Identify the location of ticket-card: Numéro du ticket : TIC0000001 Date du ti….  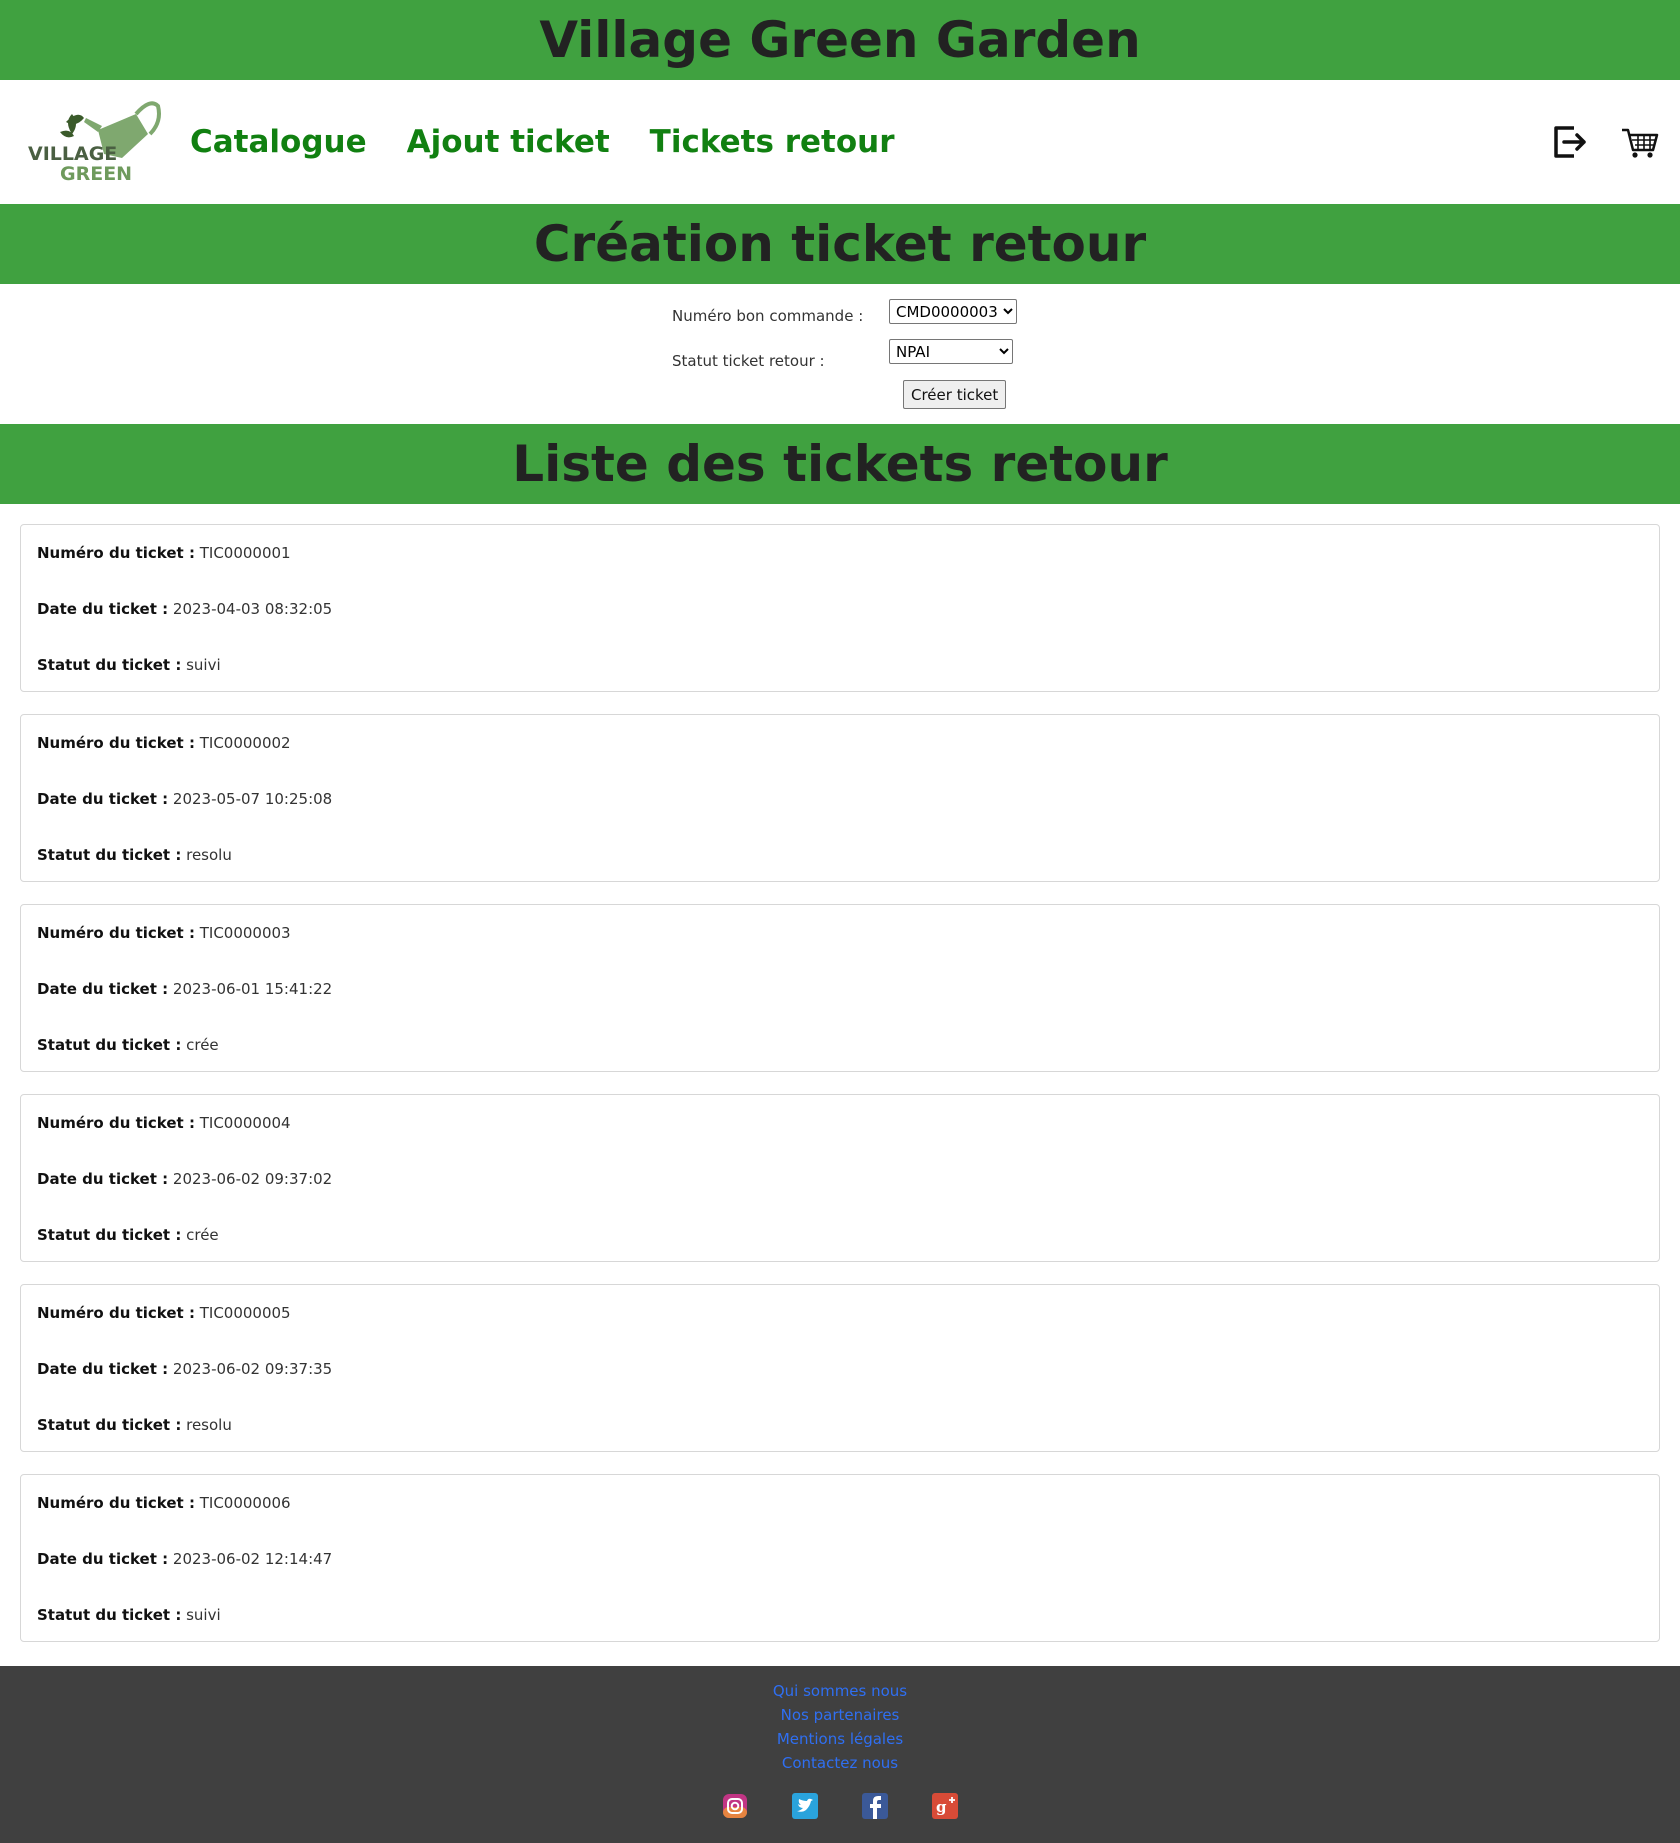
(840, 608).